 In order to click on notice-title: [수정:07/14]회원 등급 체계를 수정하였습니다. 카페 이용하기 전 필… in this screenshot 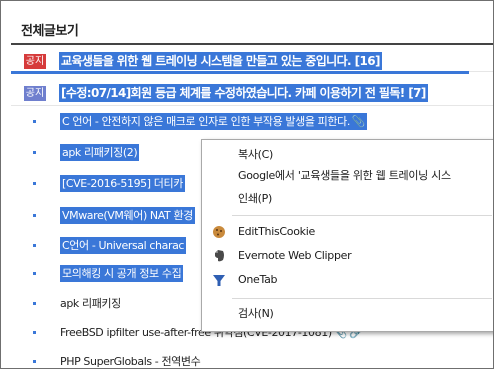, I will do `click(233, 93)`.